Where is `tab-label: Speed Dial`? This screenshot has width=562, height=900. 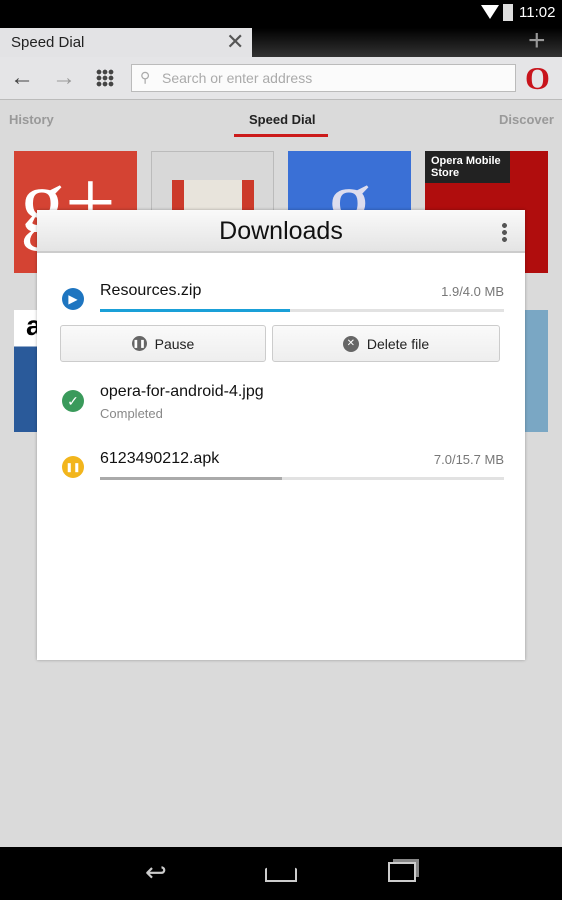 tab-label: Speed Dial is located at coordinates (48, 42).